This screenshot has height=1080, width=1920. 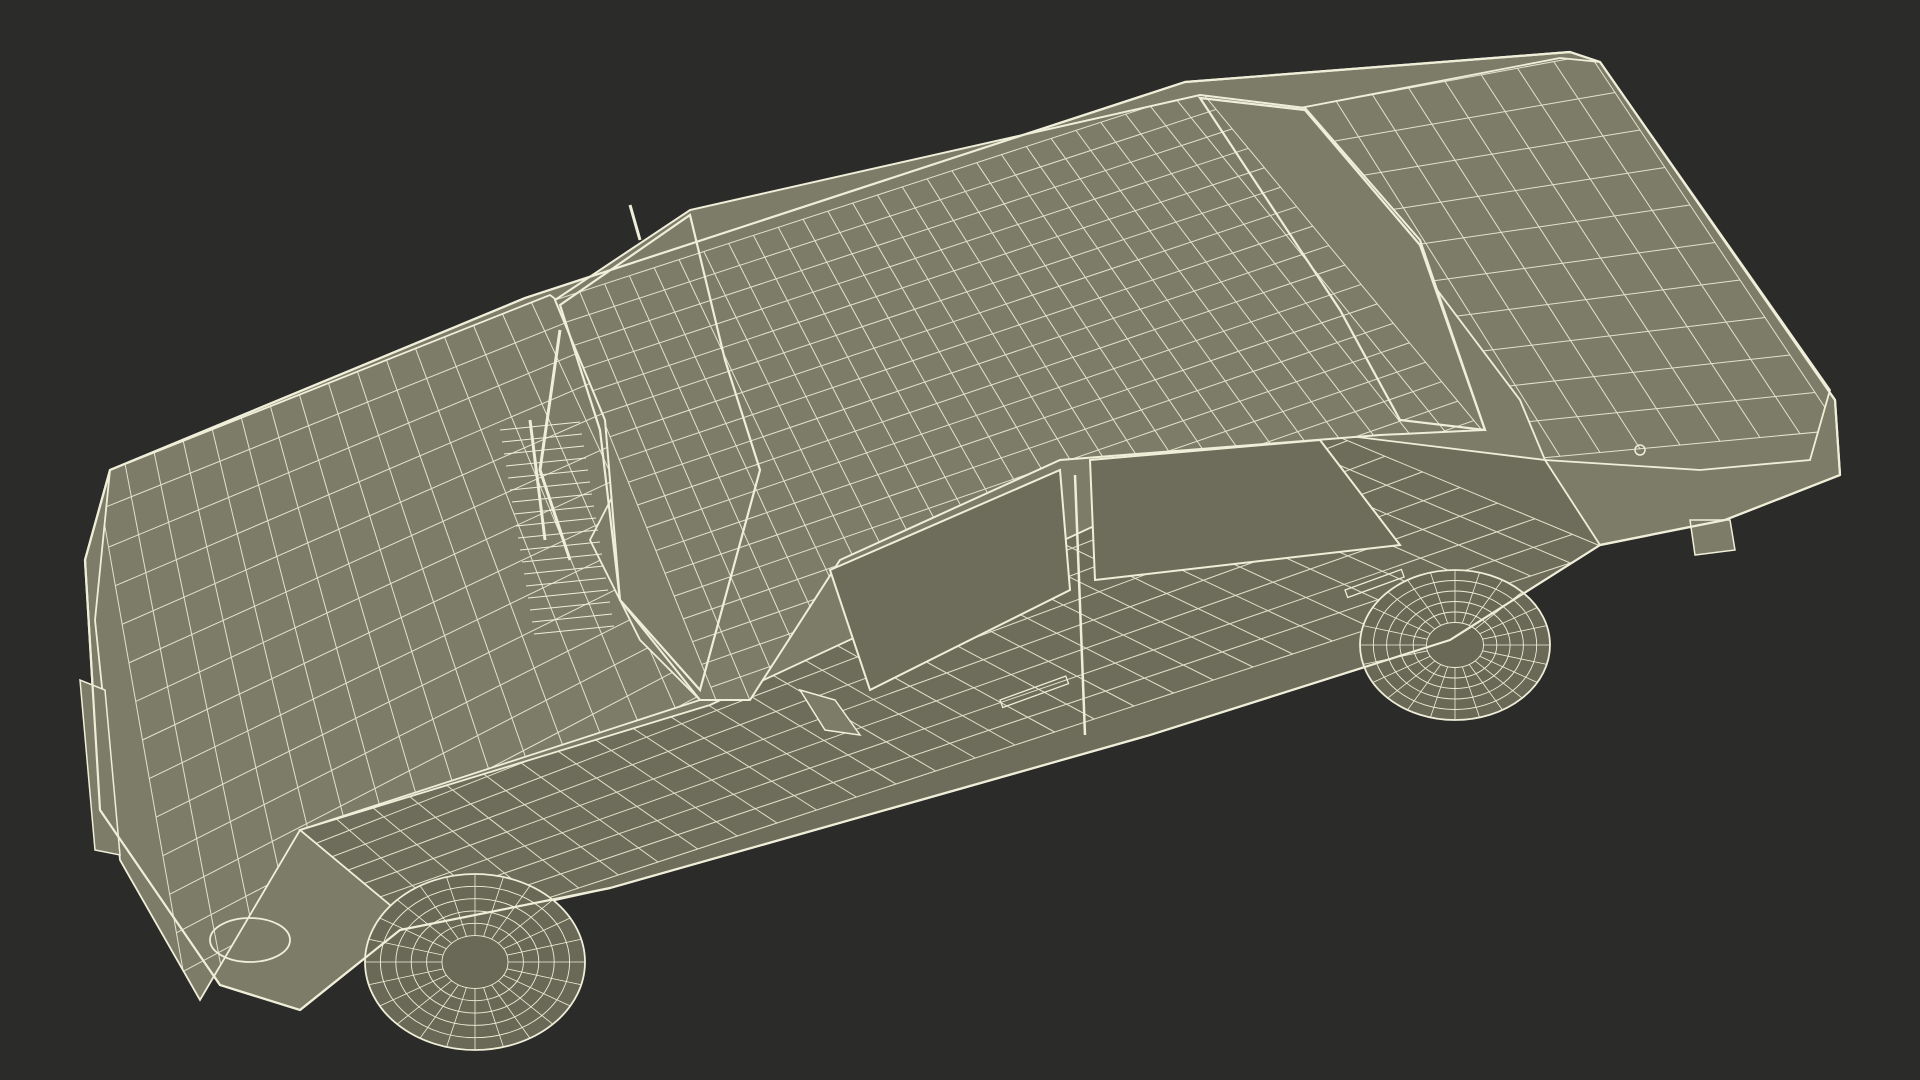 I want to click on rear-wheel, so click(x=1455, y=645).